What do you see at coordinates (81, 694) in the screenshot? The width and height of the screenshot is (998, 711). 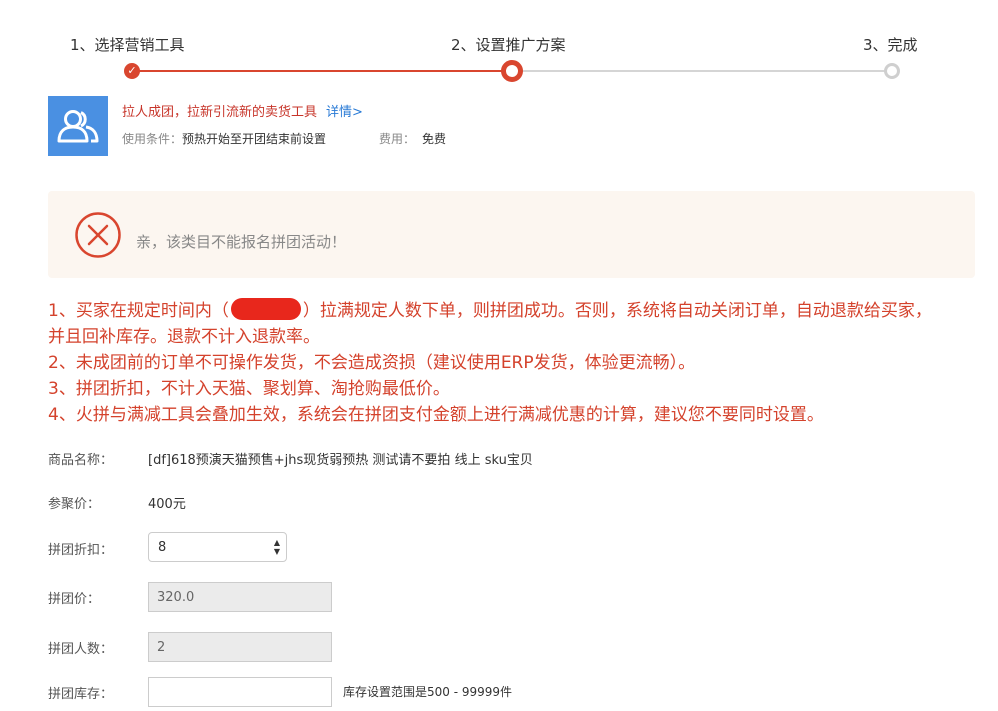 I see `stock-label: 拼团库存：` at bounding box center [81, 694].